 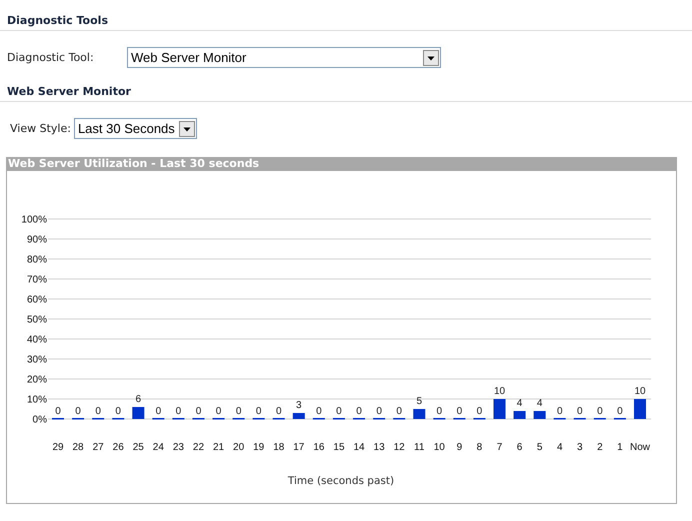 I want to click on x-axis-label: 25, so click(x=138, y=447).